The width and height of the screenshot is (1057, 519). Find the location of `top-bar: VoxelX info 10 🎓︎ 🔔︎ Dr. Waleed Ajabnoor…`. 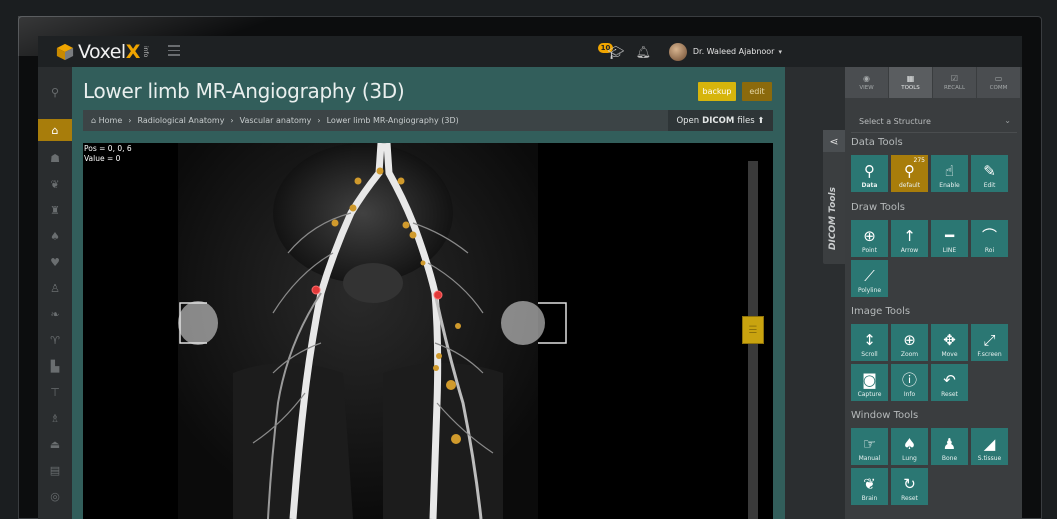

top-bar: VoxelX info 10 🎓︎ 🔔︎ Dr. Waleed Ajabnoor… is located at coordinates (530, 51).